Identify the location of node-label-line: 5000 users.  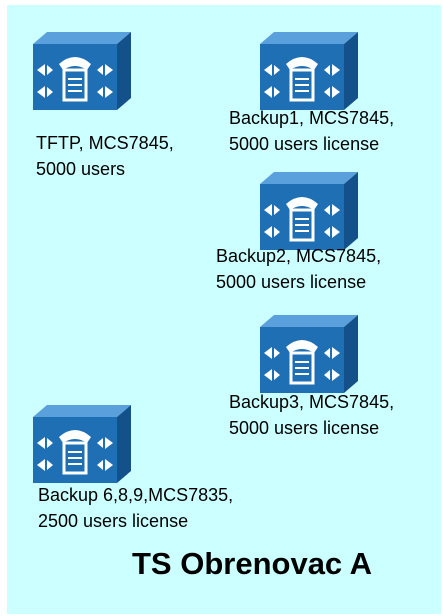
(81, 169).